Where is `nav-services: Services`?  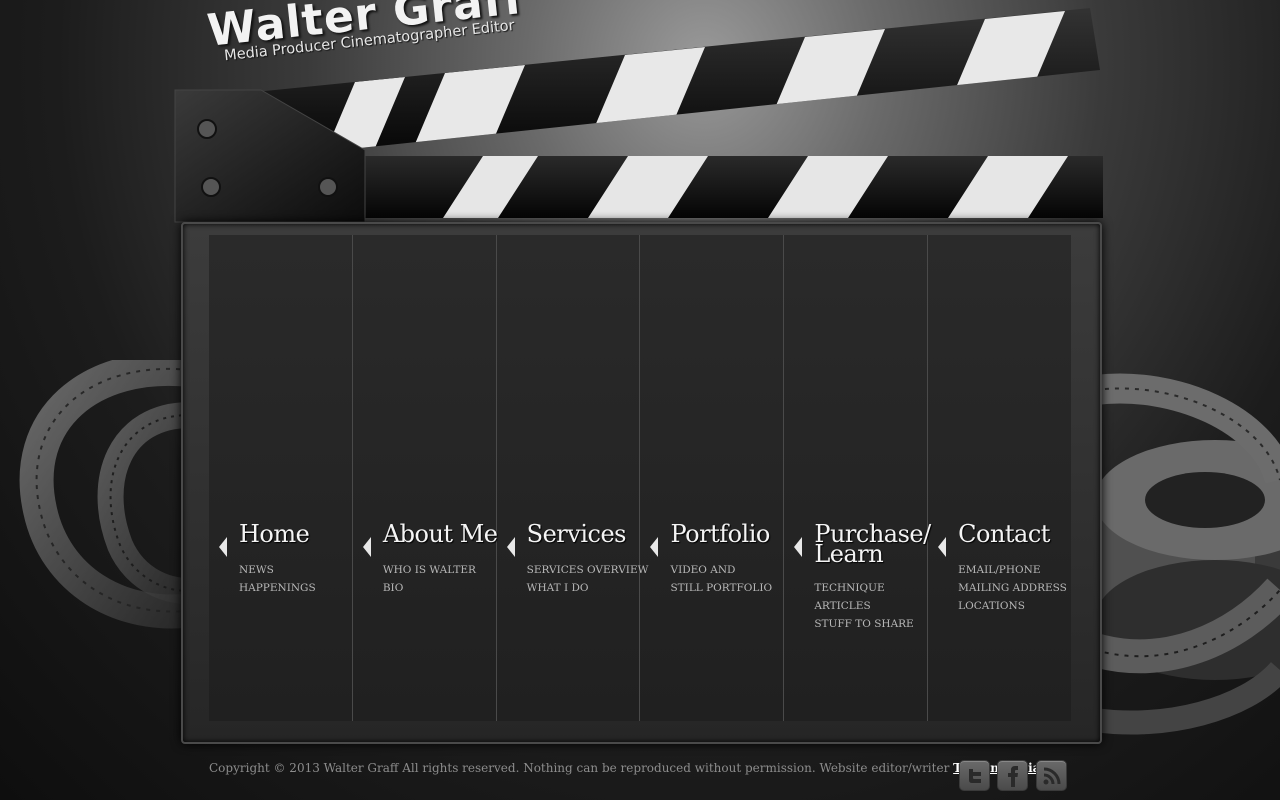 nav-services: Services is located at coordinates (577, 534).